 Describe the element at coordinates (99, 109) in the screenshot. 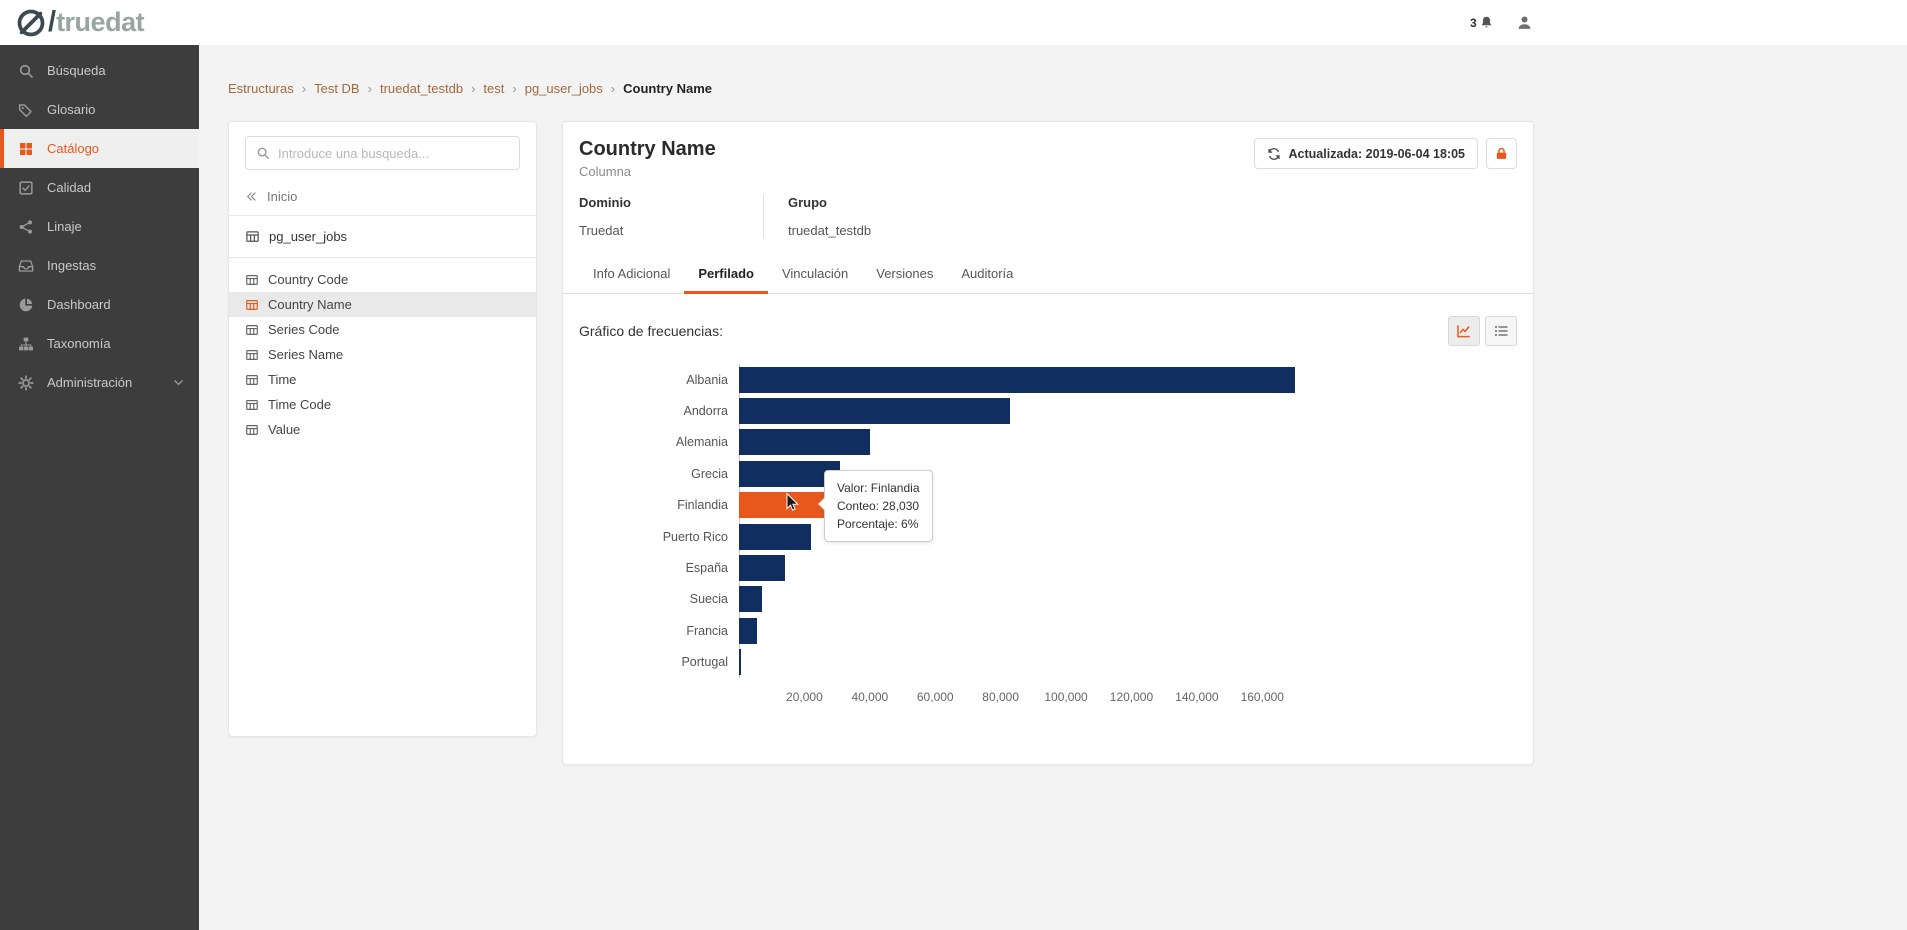

I see `sidebar-item-glosario: Glosario` at that location.